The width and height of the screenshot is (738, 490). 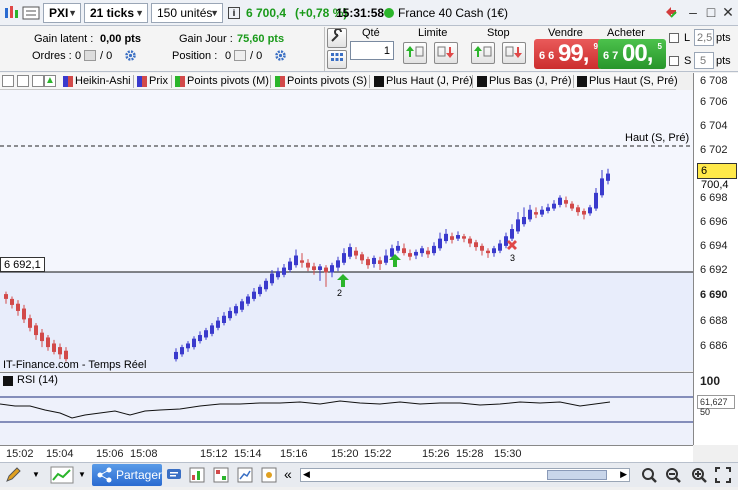 What do you see at coordinates (568, 54) in the screenshot?
I see `sell-button: 6 6 99, 9` at bounding box center [568, 54].